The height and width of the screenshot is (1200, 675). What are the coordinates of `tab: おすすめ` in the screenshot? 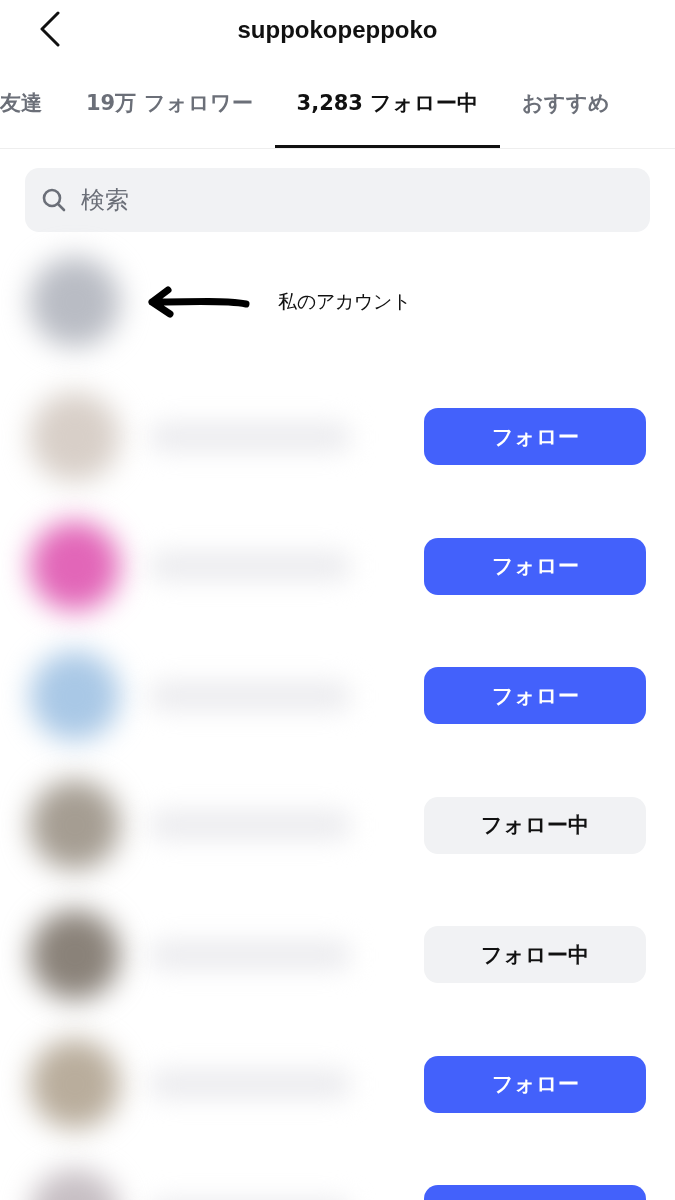 It's located at (566, 104).